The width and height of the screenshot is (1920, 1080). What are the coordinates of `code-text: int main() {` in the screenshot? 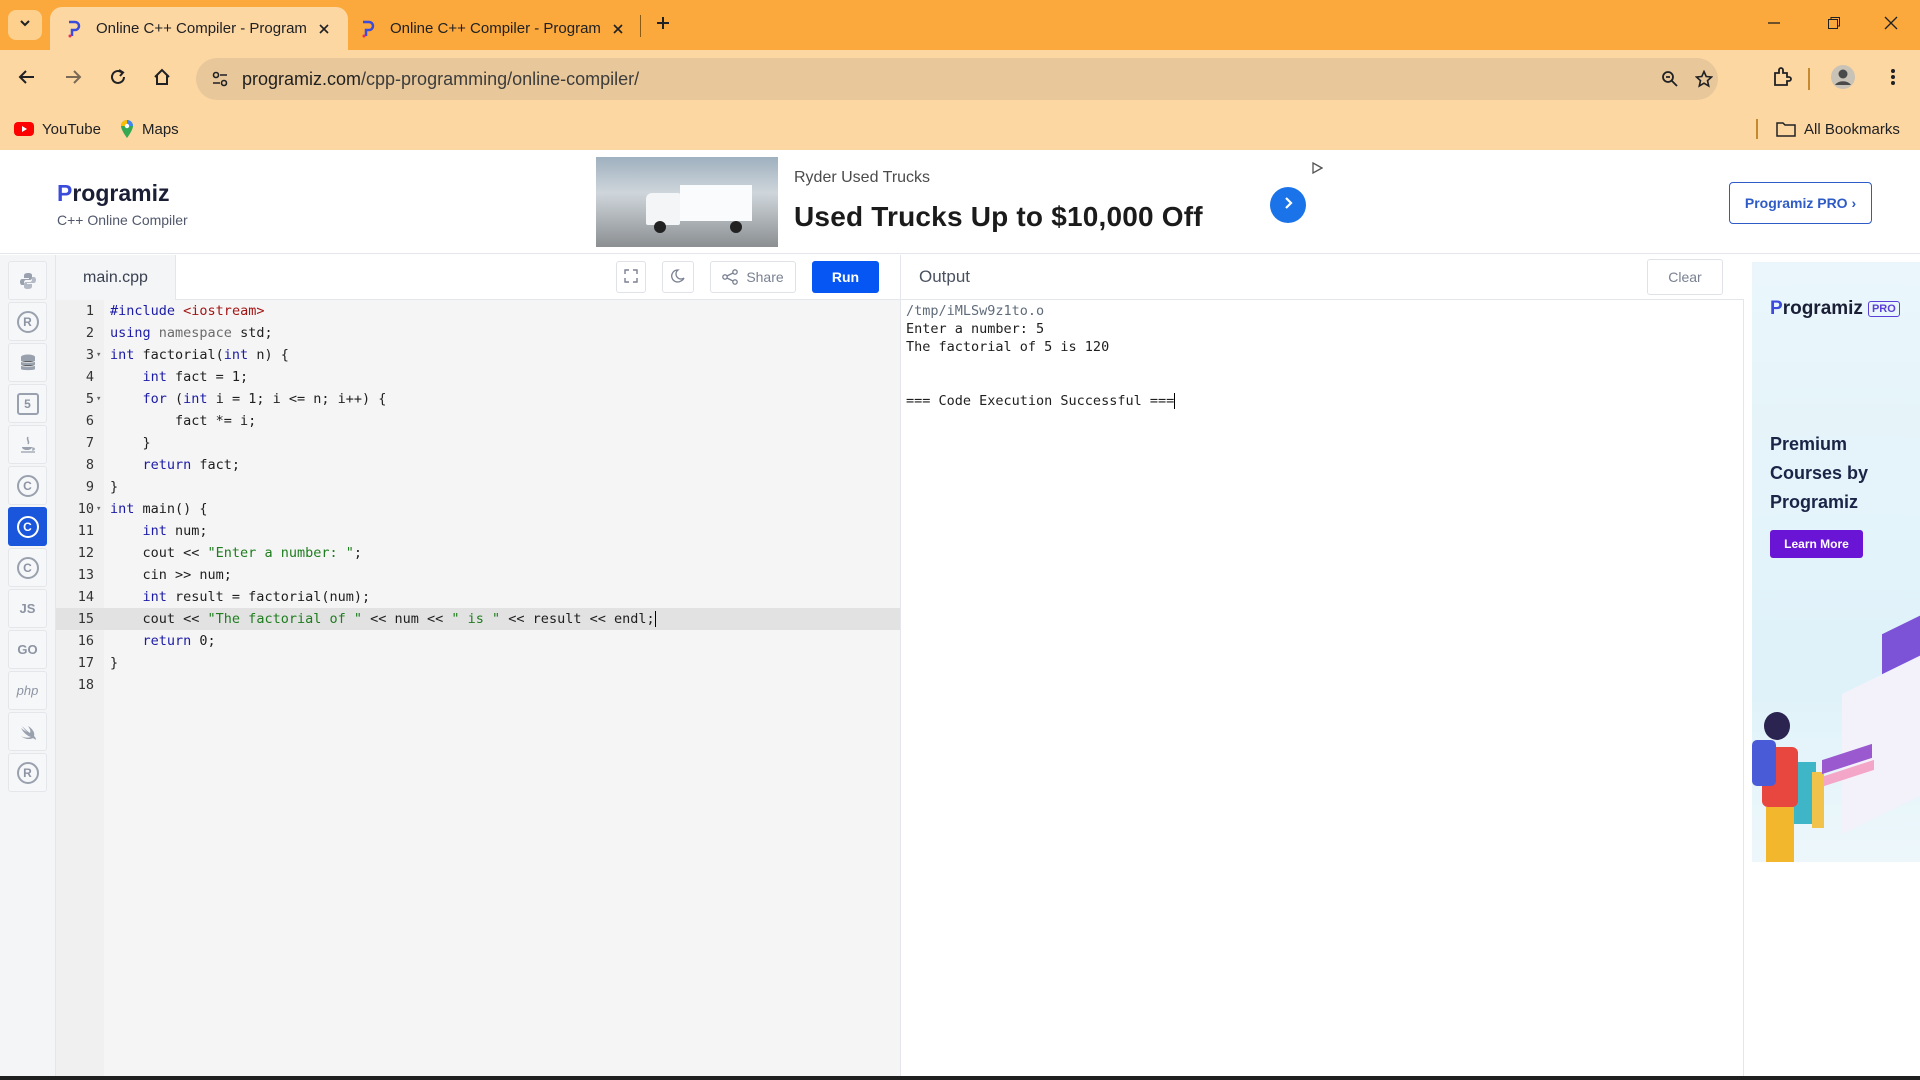 It's located at (159, 509).